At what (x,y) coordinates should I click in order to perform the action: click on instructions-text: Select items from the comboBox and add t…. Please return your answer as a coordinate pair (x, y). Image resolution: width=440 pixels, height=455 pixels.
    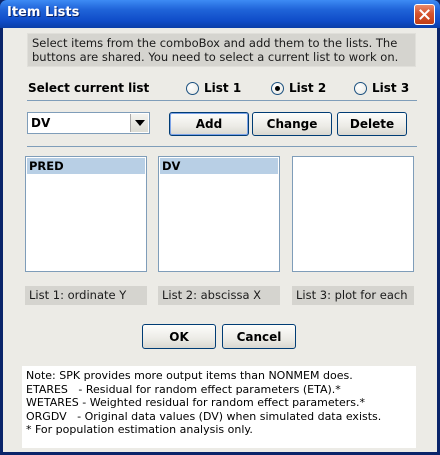
    Looking at the image, I should click on (221, 50).